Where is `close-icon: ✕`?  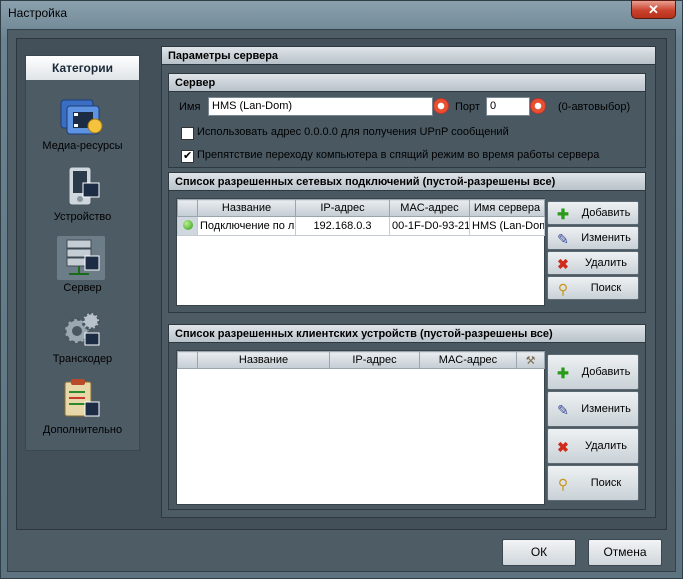
close-icon: ✕ is located at coordinates (653, 9).